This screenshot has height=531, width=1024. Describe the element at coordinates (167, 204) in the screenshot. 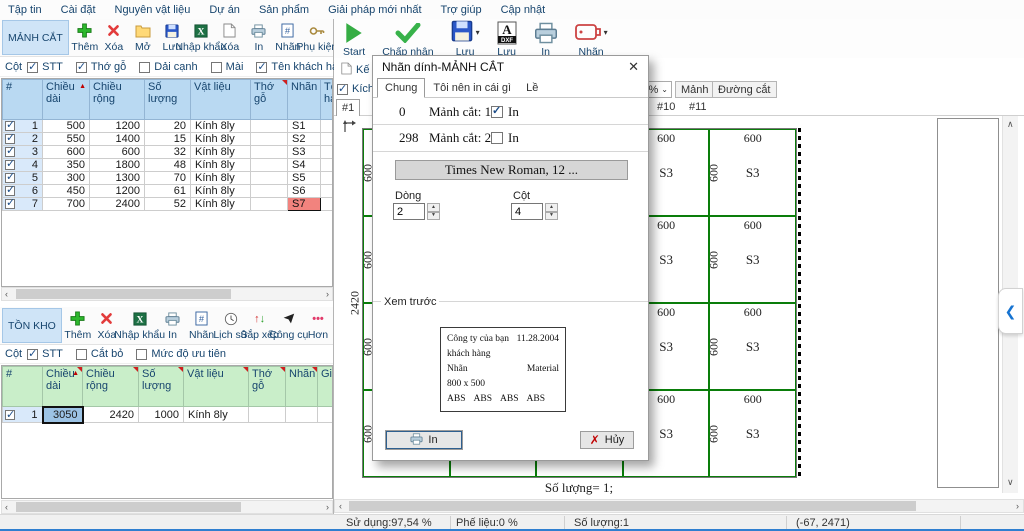

I see `table-row: 7700240052Kính 8lyS7` at that location.